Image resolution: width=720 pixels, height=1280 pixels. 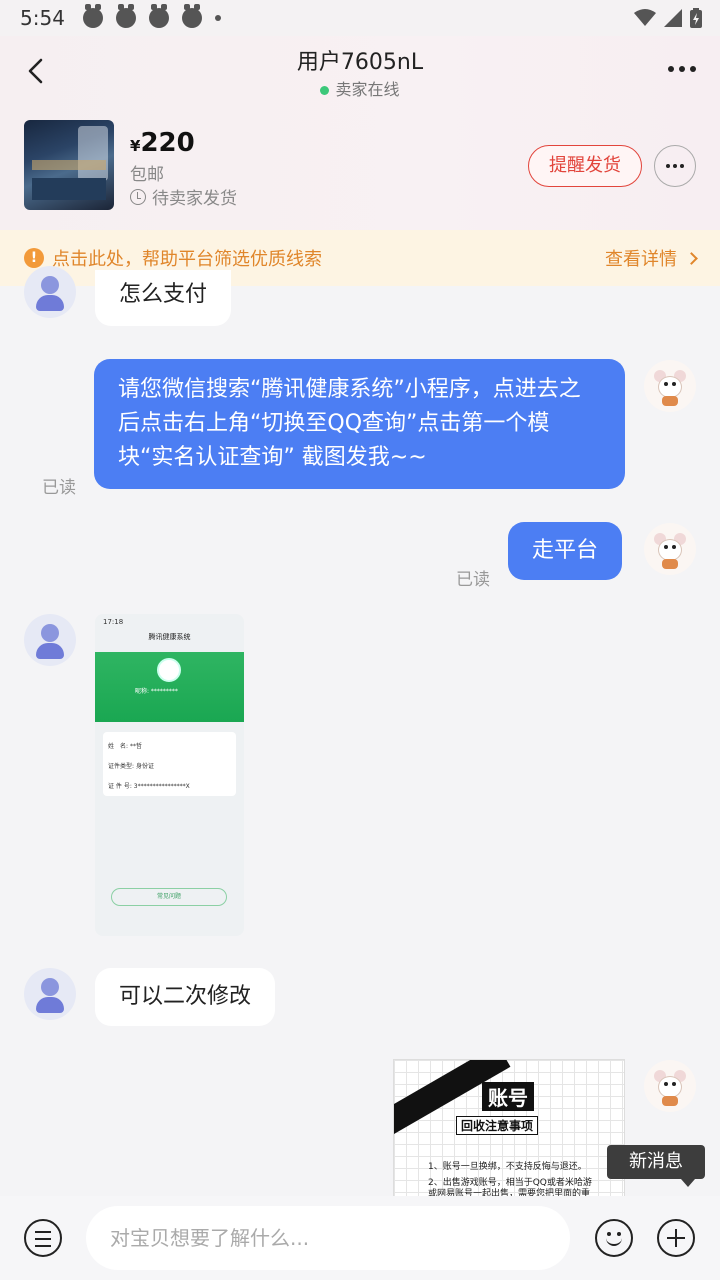 What do you see at coordinates (217, 18) in the screenshot?
I see `more-notifications-icon` at bounding box center [217, 18].